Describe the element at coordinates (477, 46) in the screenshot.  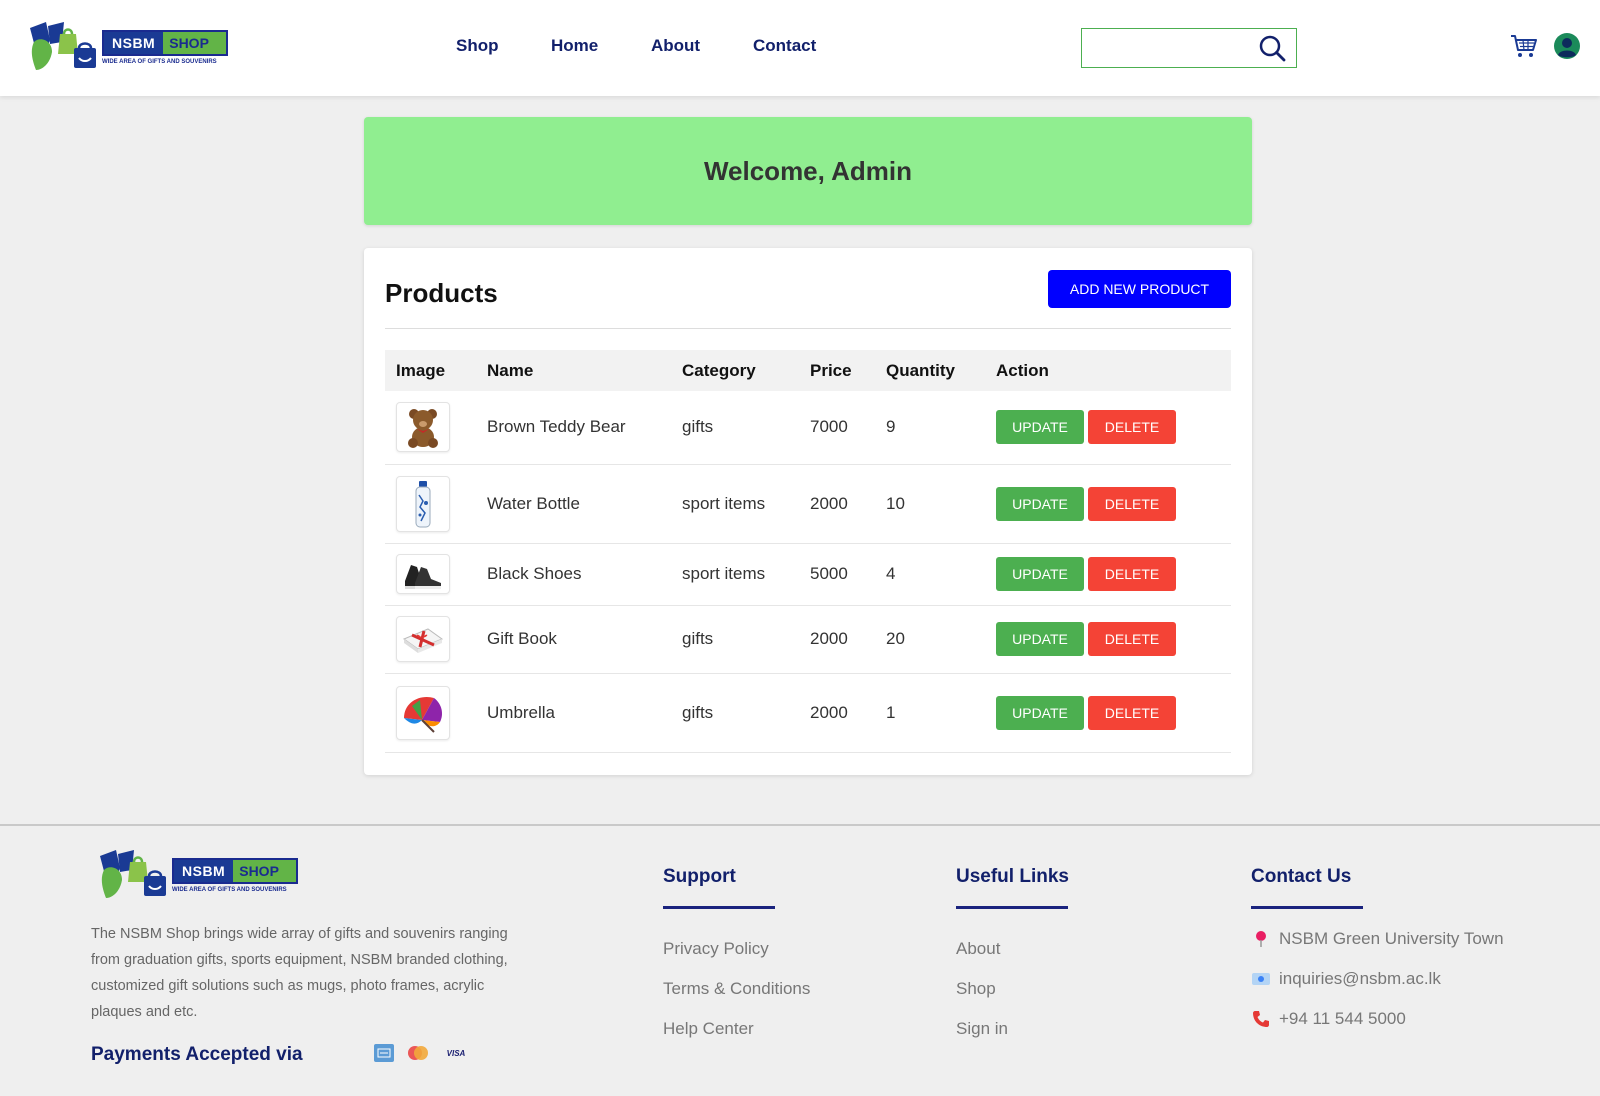
I see `nav-link-shop: Shop` at that location.